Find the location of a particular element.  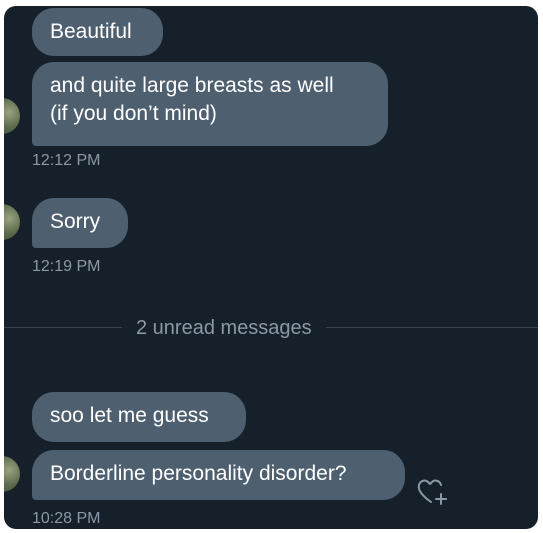

message-text: Borderline personality disorder? is located at coordinates (198, 473).